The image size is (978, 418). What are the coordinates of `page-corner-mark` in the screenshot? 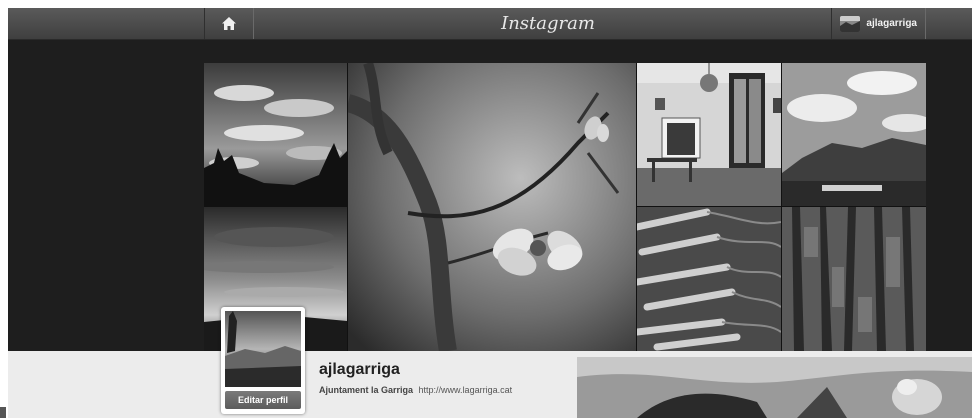 It's located at (3, 412).